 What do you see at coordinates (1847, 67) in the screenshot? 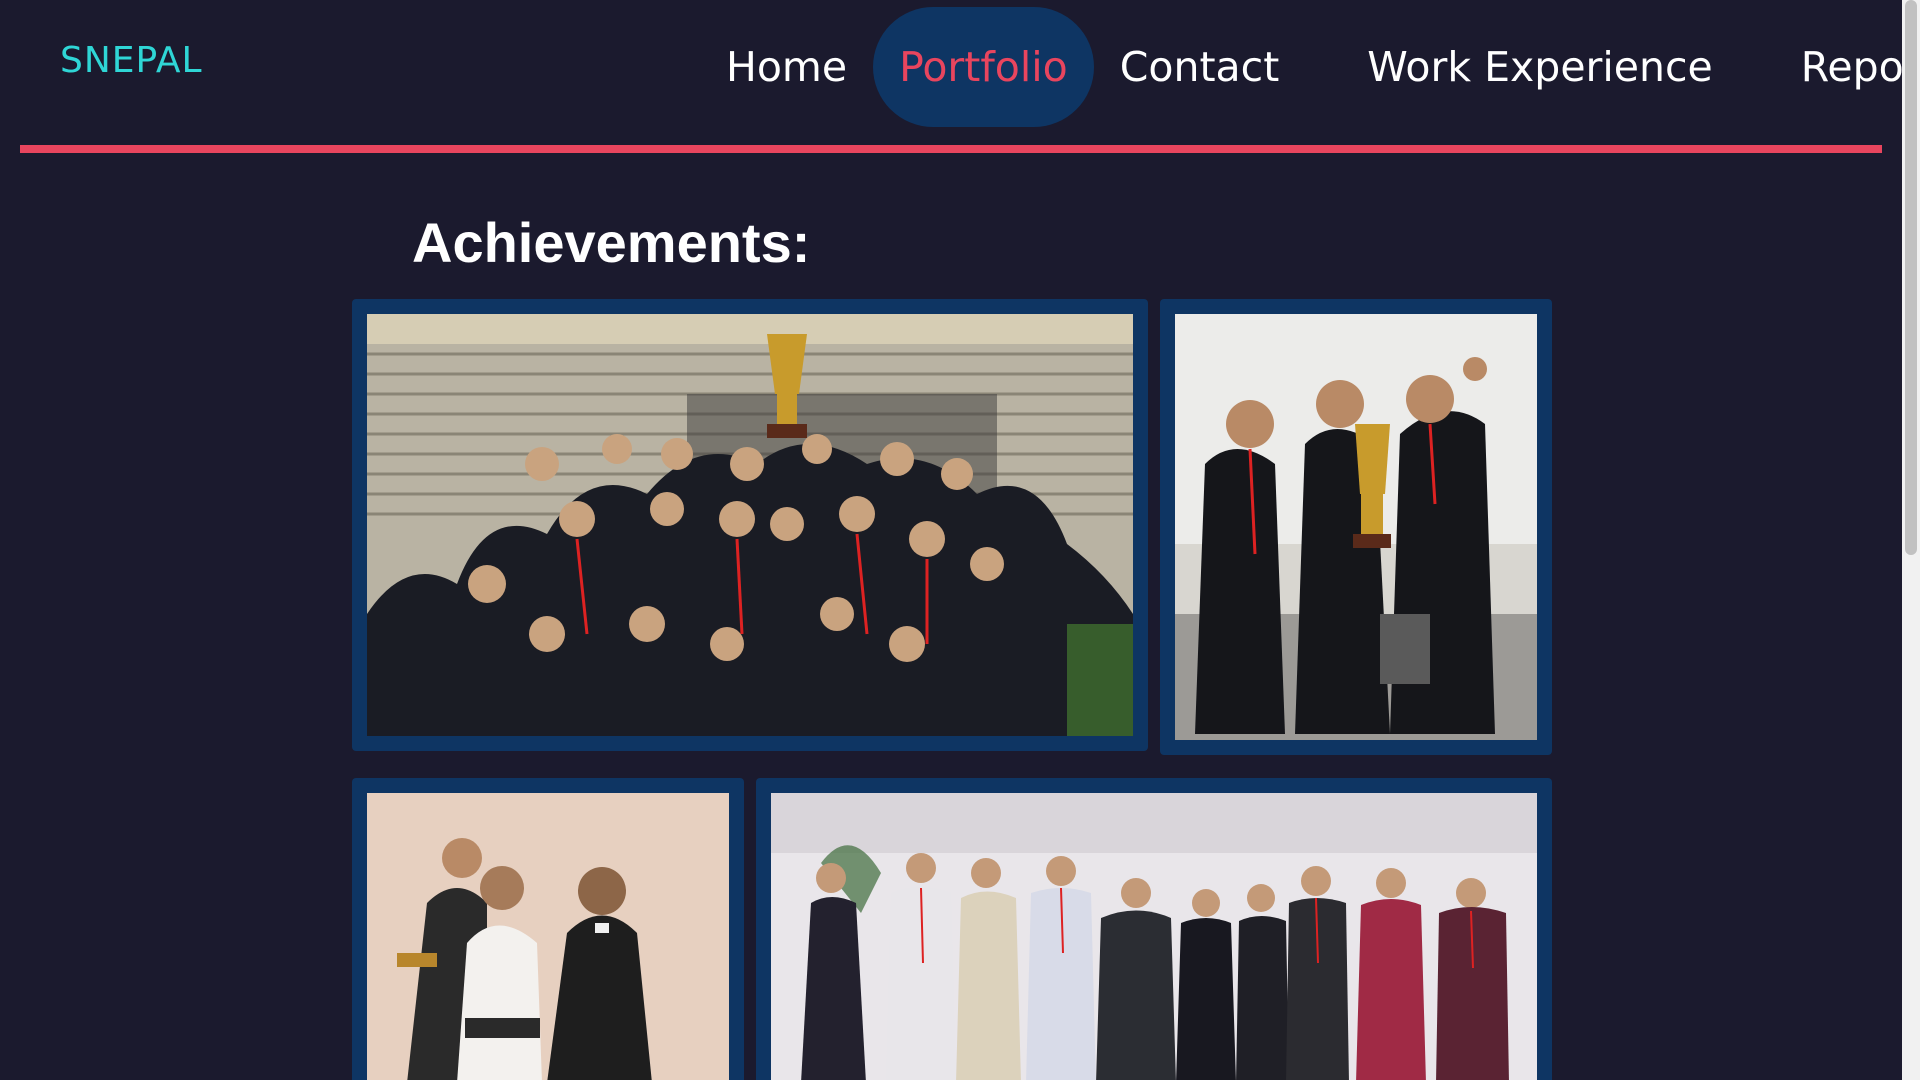
I see `nav-report: Report` at bounding box center [1847, 67].